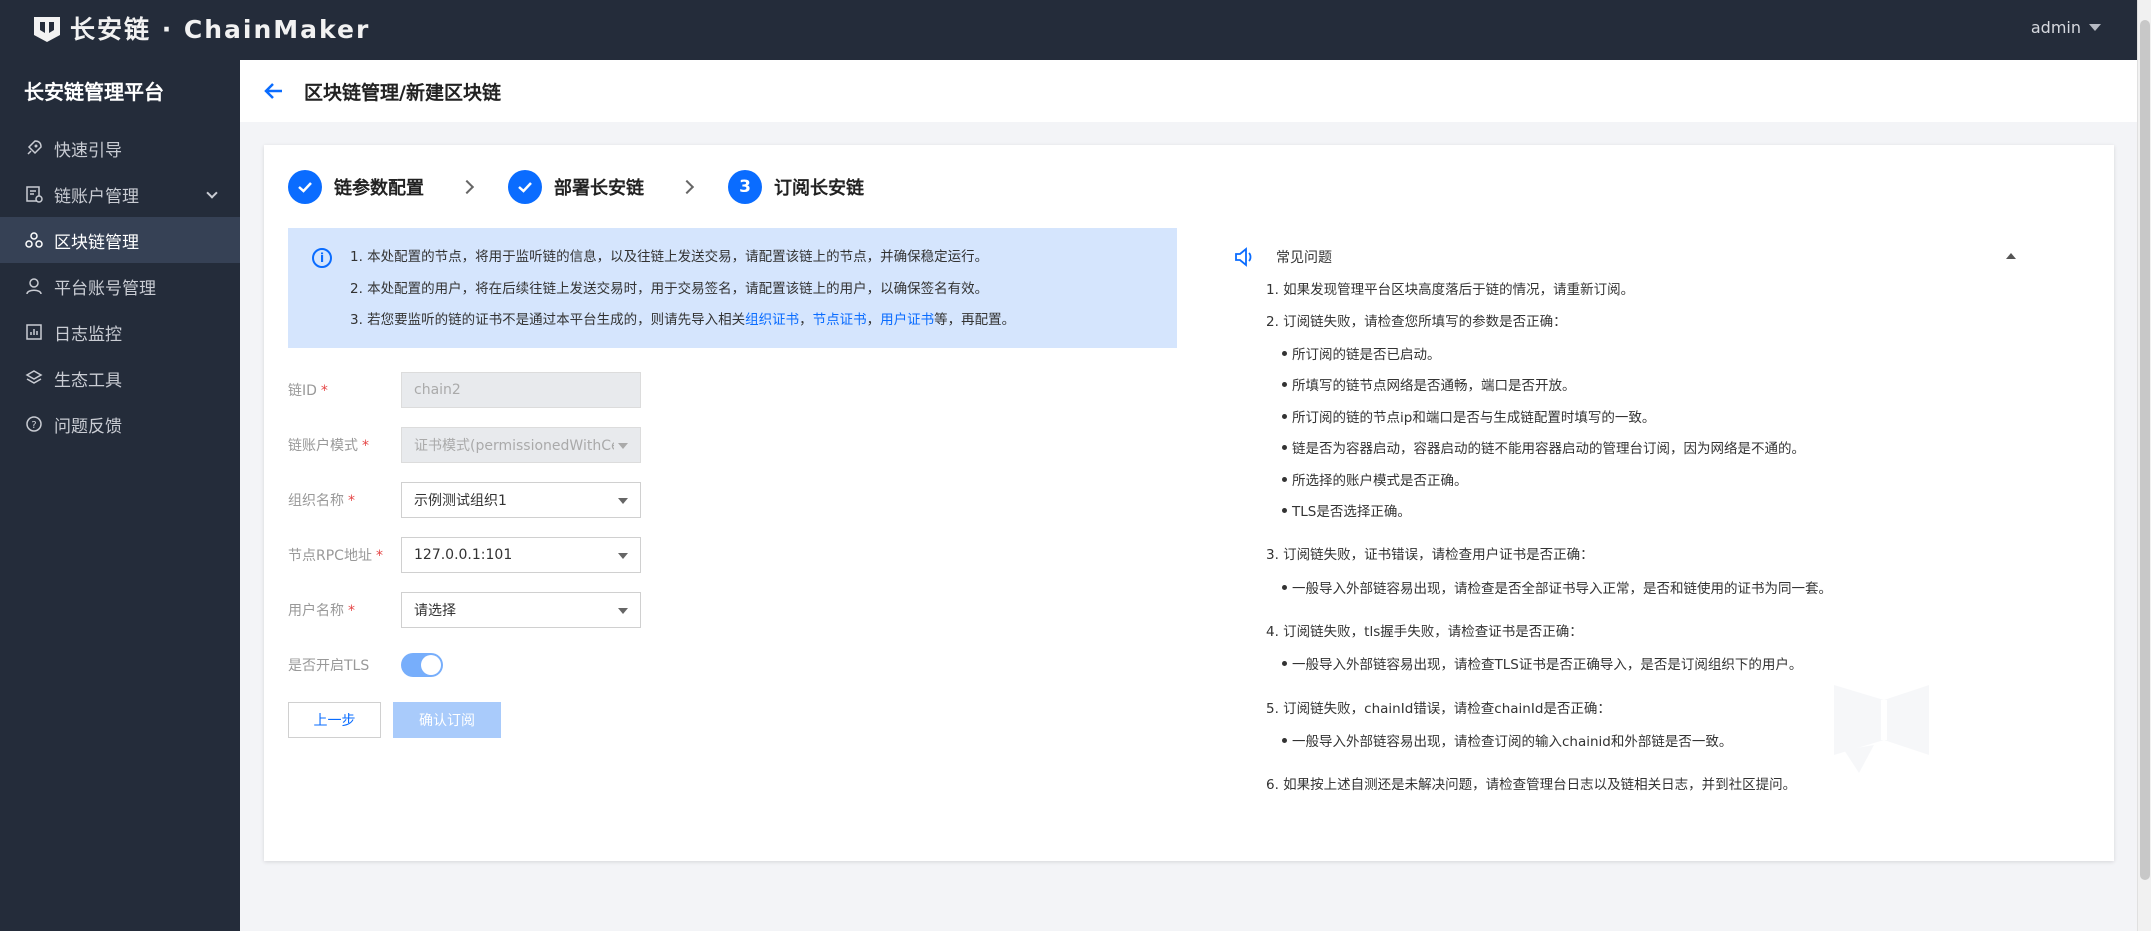  Describe the element at coordinates (1468, 416) in the screenshot. I see `faq-bullet: 所订阅的链的节点ip和端口是否与生成链配置时填写的一致。` at that location.